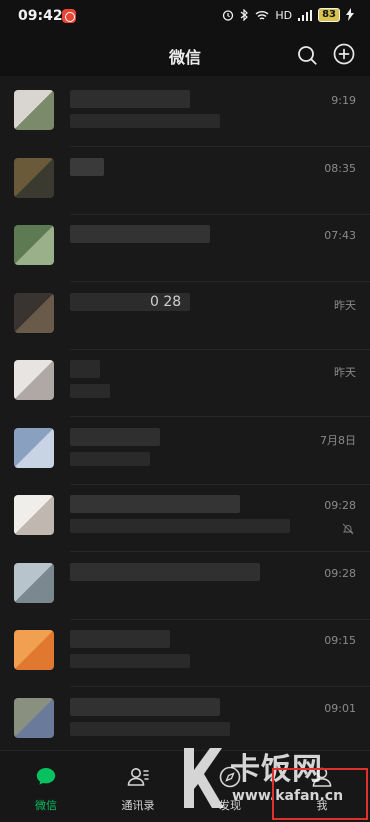 The image size is (370, 822). I want to click on search-icon, so click(307, 55).